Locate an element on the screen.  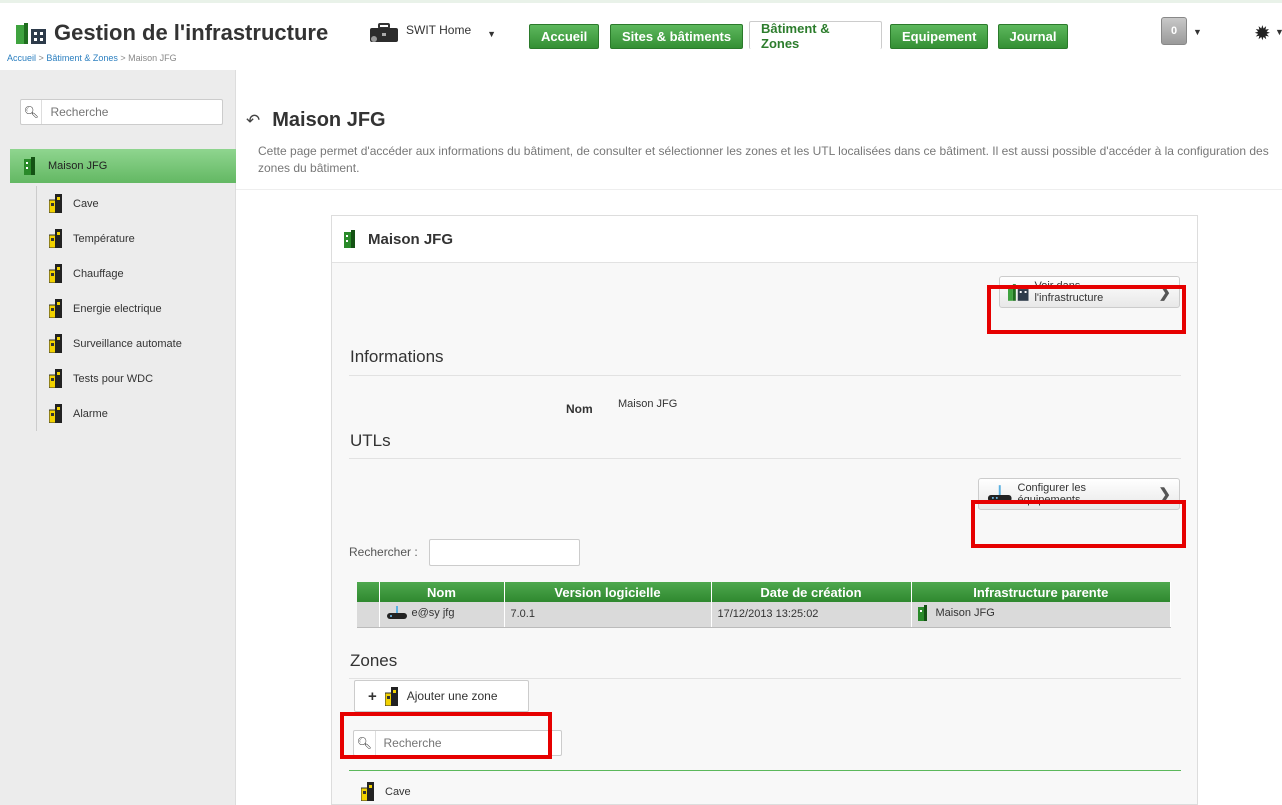
utl-date: 17/12/2013 13:25:02 is located at coordinates (811, 615).